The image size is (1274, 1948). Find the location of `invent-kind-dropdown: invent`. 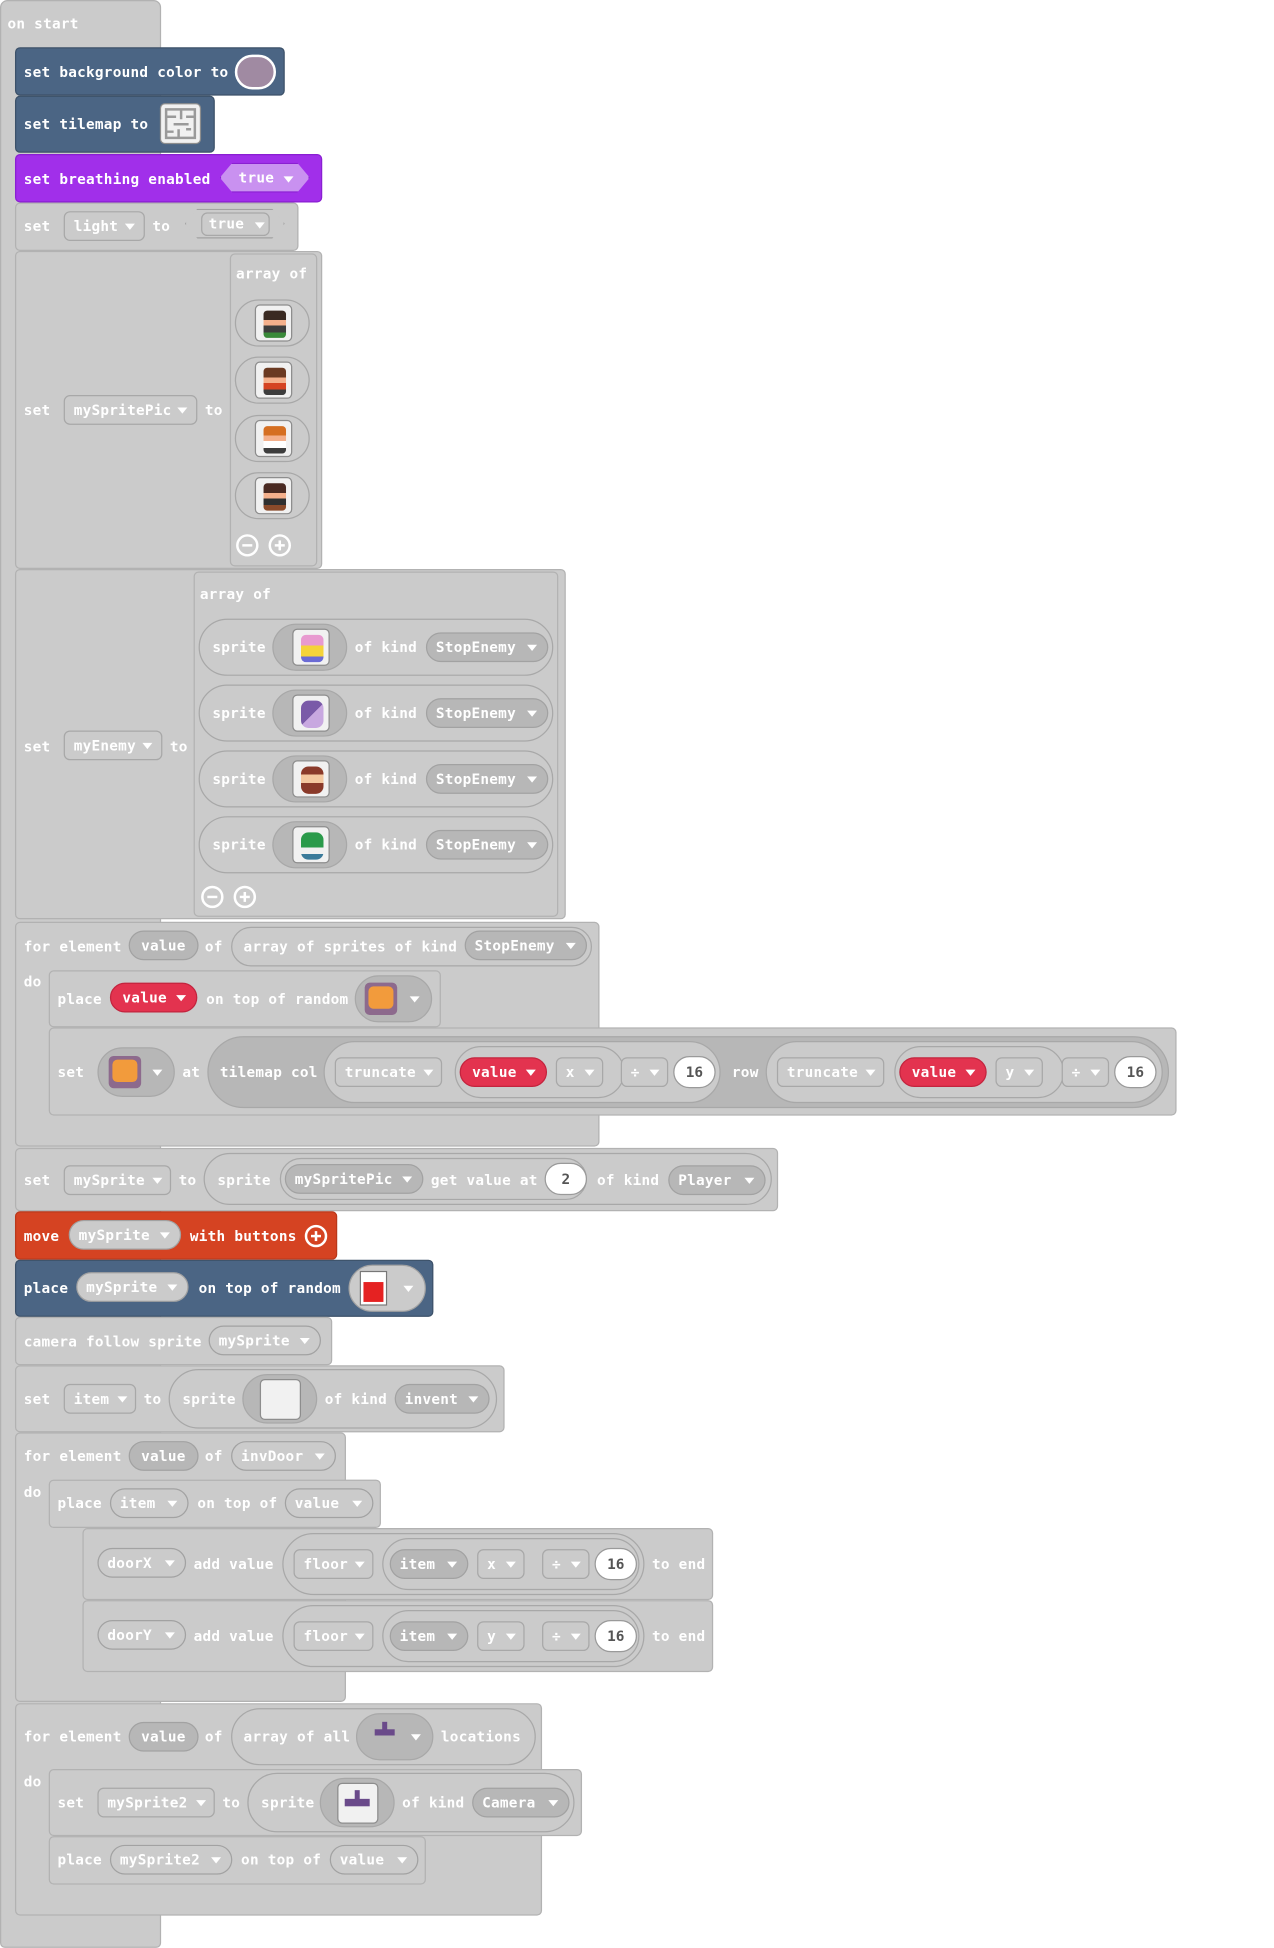

invent-kind-dropdown: invent is located at coordinates (442, 1398).